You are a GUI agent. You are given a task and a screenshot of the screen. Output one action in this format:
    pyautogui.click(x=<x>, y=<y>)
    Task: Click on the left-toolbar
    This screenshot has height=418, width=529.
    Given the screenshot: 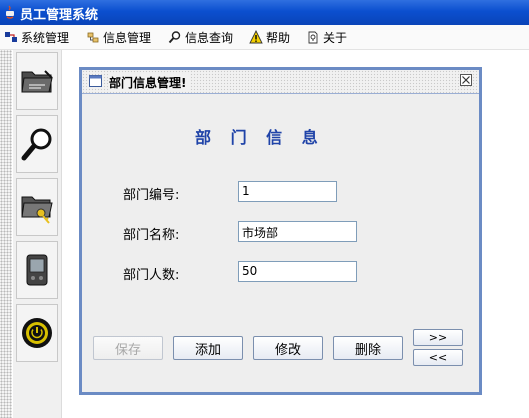 What is the action you would take?
    pyautogui.click(x=37, y=234)
    